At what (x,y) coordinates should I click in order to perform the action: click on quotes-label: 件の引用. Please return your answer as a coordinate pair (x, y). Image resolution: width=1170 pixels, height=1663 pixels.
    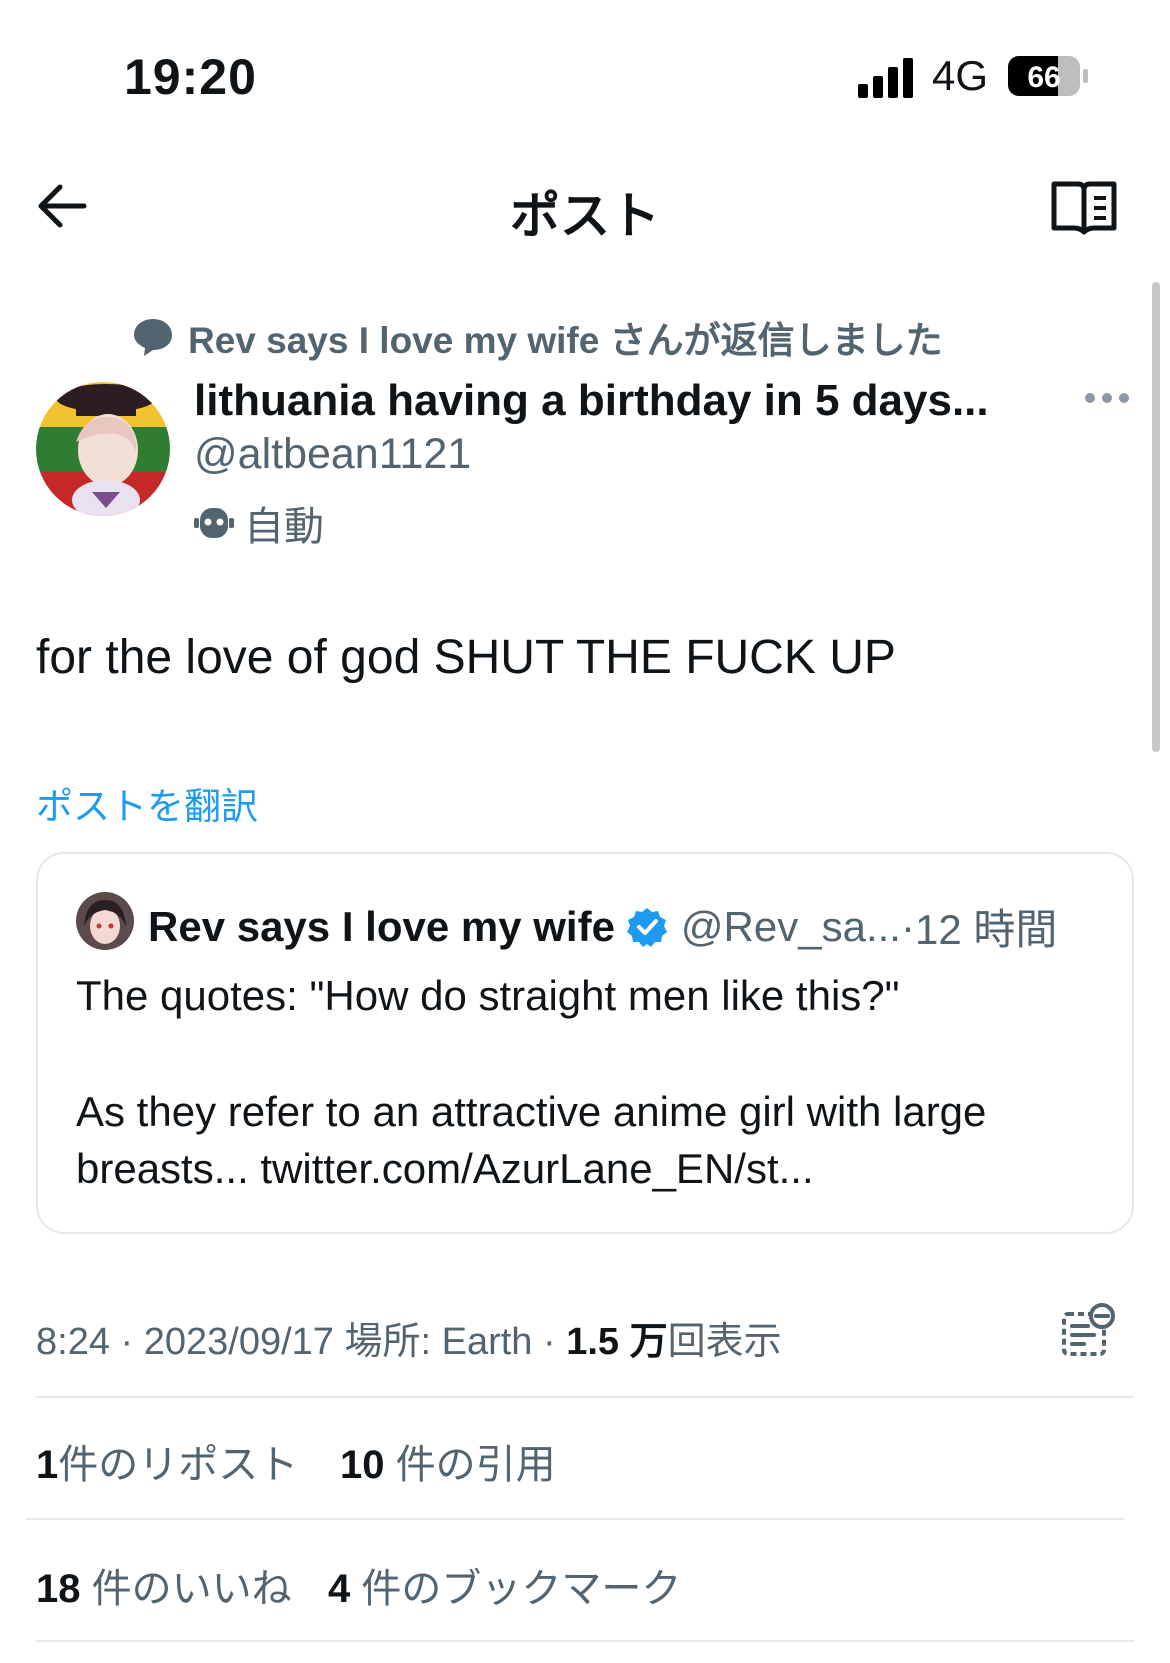
    Looking at the image, I should click on (470, 1465).